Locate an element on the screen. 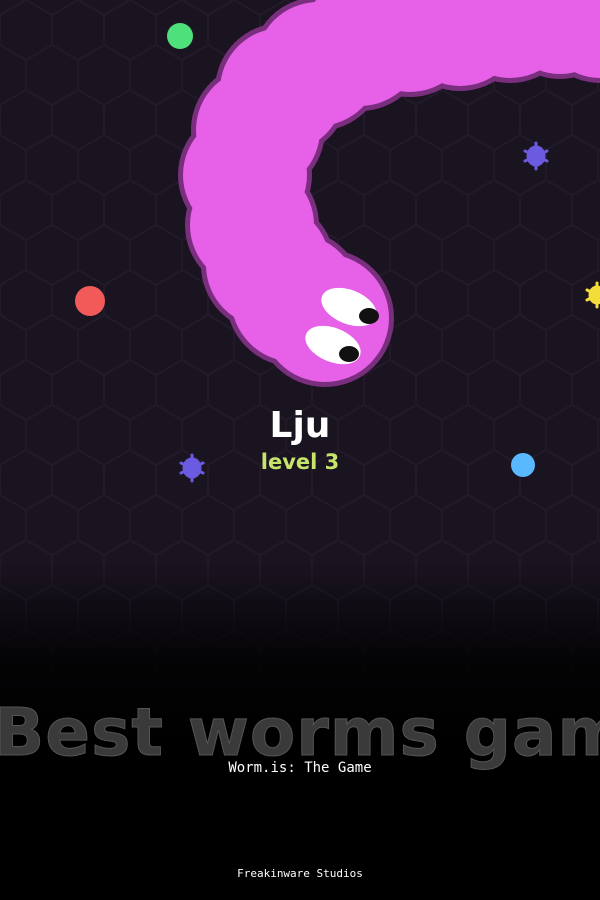 This screenshot has width=600, height=900. player-name: Lju is located at coordinates (300, 425).